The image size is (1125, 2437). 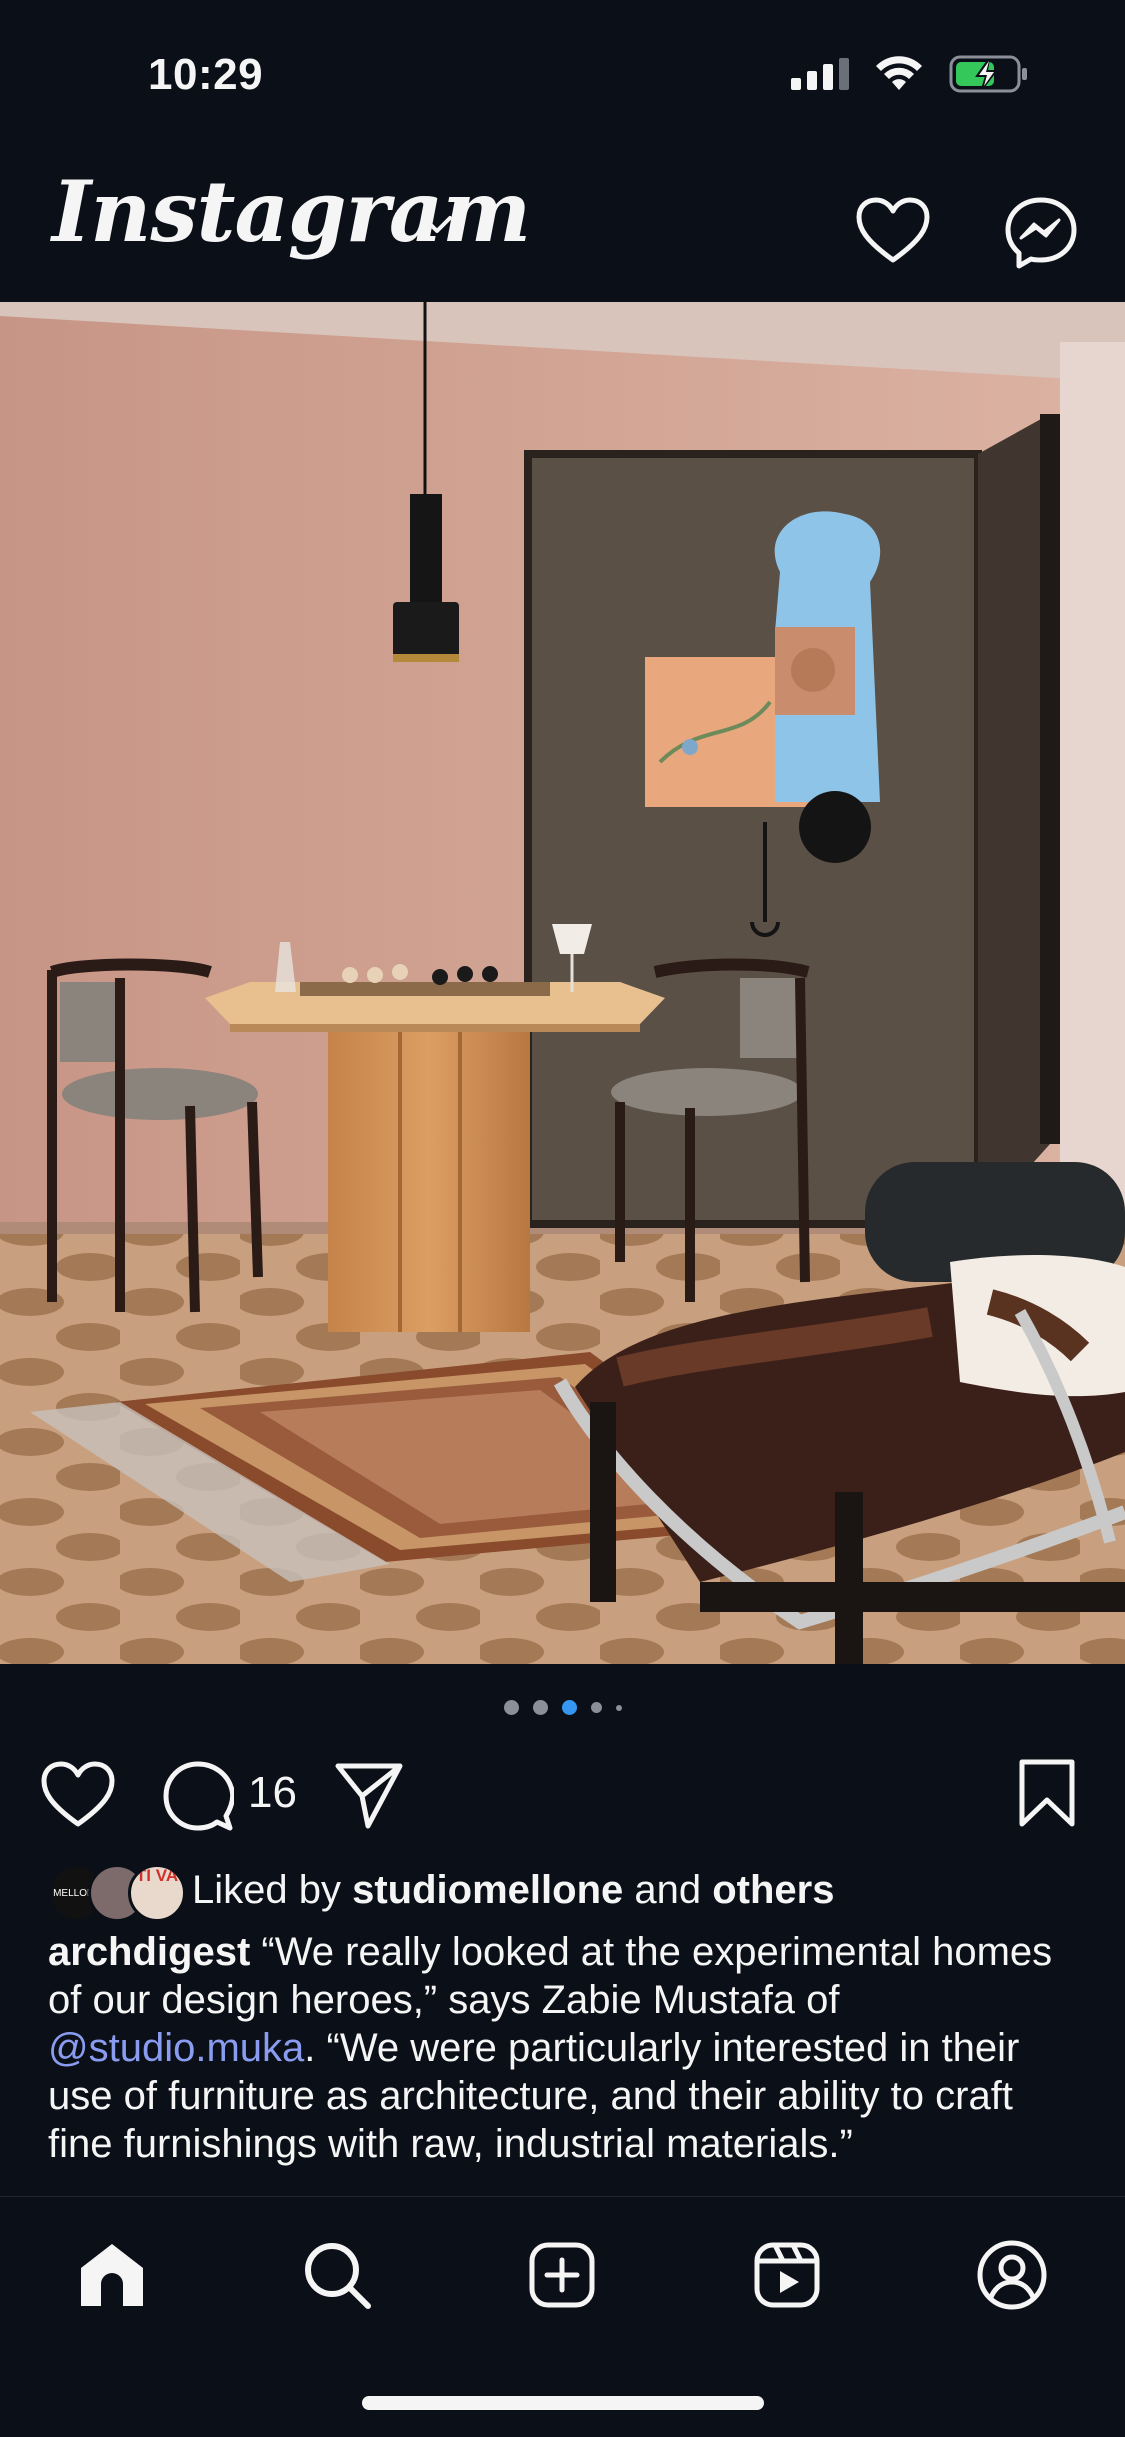 I want to click on nav-home, so click(x=112, y=2275).